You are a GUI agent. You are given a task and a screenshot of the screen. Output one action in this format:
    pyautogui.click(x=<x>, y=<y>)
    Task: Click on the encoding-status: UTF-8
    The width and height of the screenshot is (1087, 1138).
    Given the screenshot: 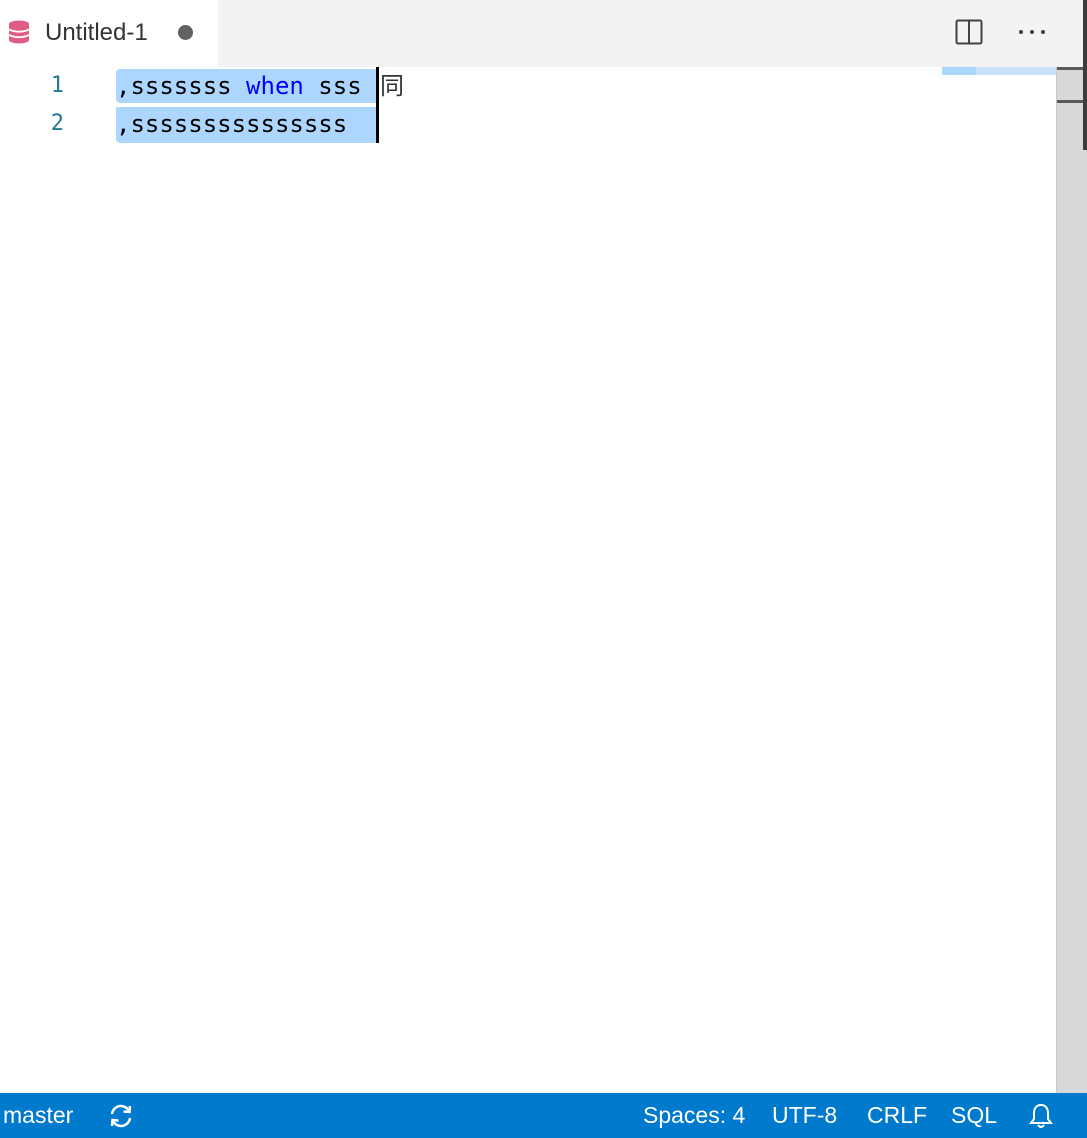 What is the action you would take?
    pyautogui.click(x=804, y=1115)
    